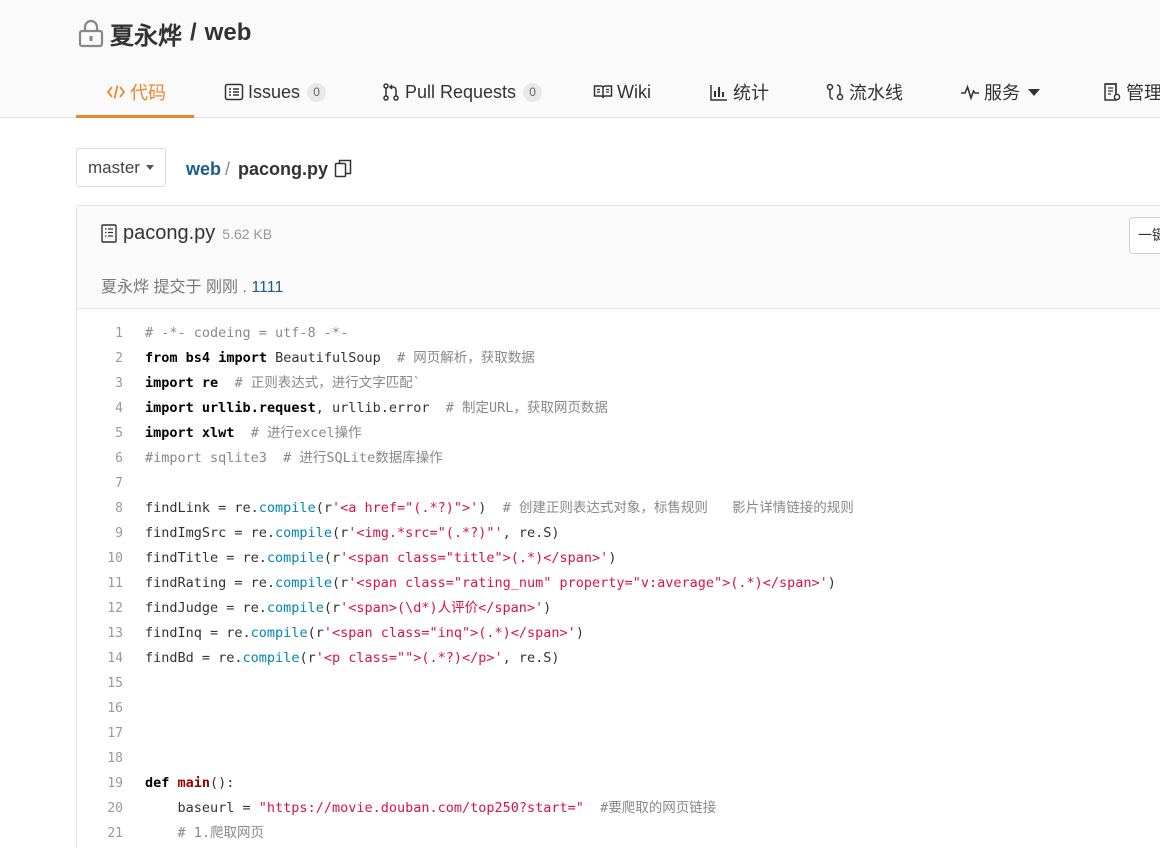  Describe the element at coordinates (100, 483) in the screenshot. I see `line-number: 7` at that location.